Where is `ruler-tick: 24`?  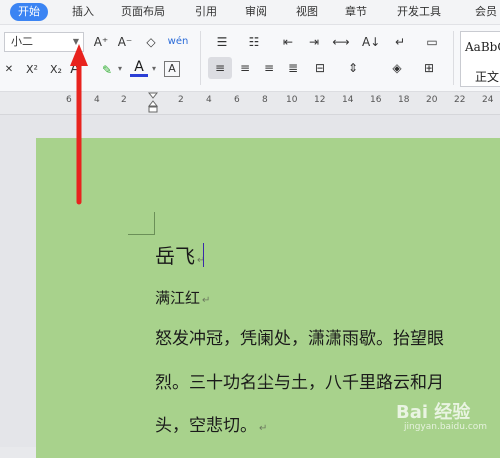 ruler-tick: 24 is located at coordinates (488, 100).